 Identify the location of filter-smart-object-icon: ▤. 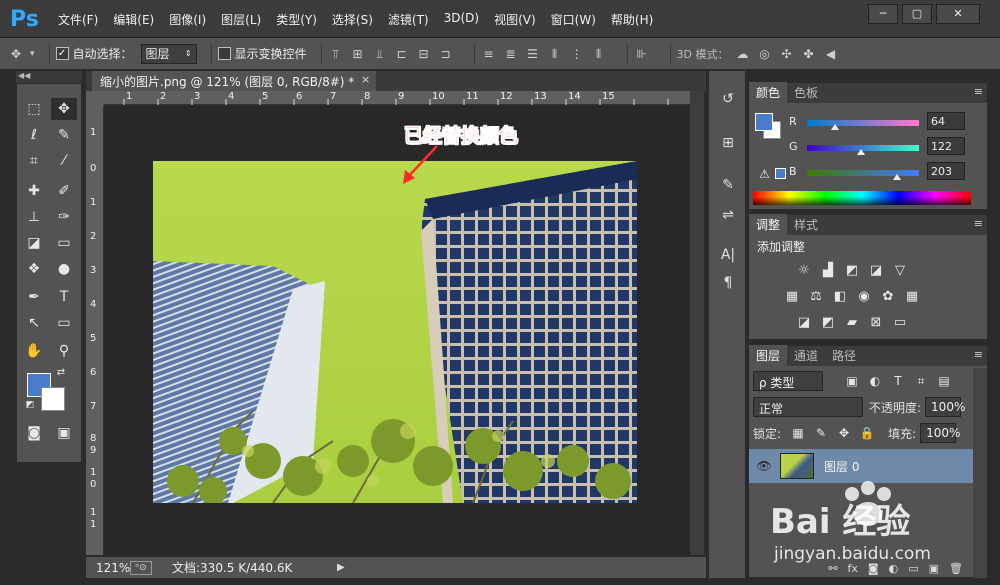
(944, 381).